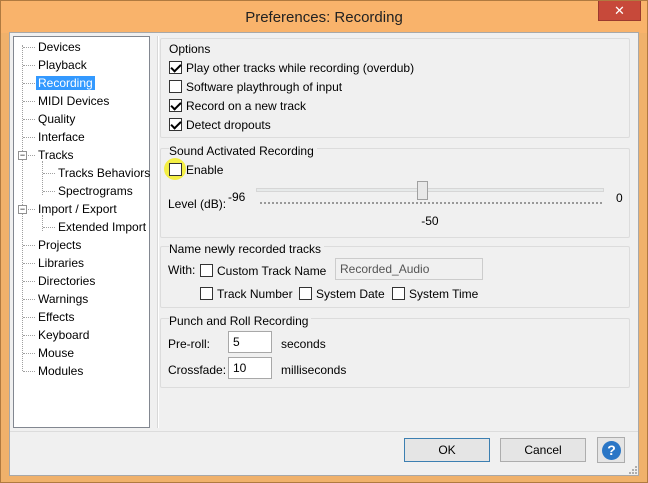  What do you see at coordinates (447, 450) in the screenshot?
I see `ok-button: OK` at bounding box center [447, 450].